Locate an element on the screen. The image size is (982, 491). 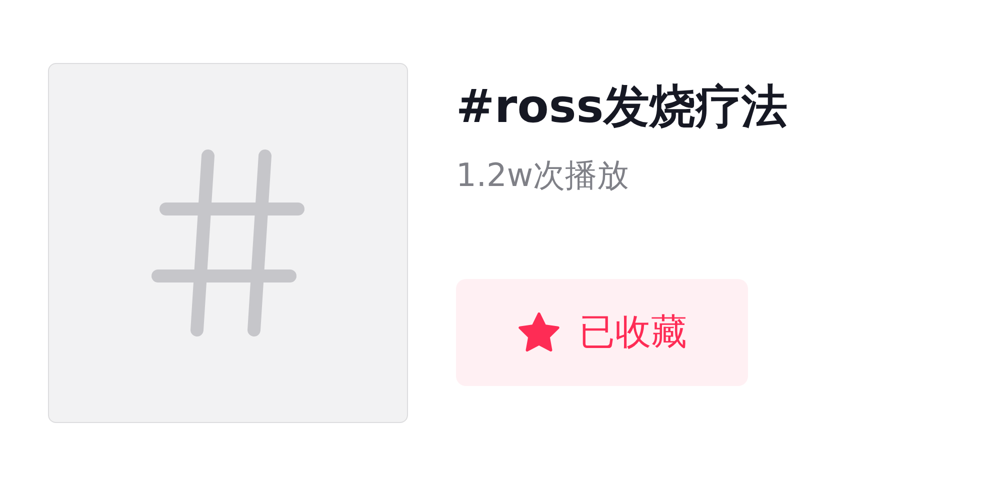
play-count: 1.2w次播放 is located at coordinates (543, 175).